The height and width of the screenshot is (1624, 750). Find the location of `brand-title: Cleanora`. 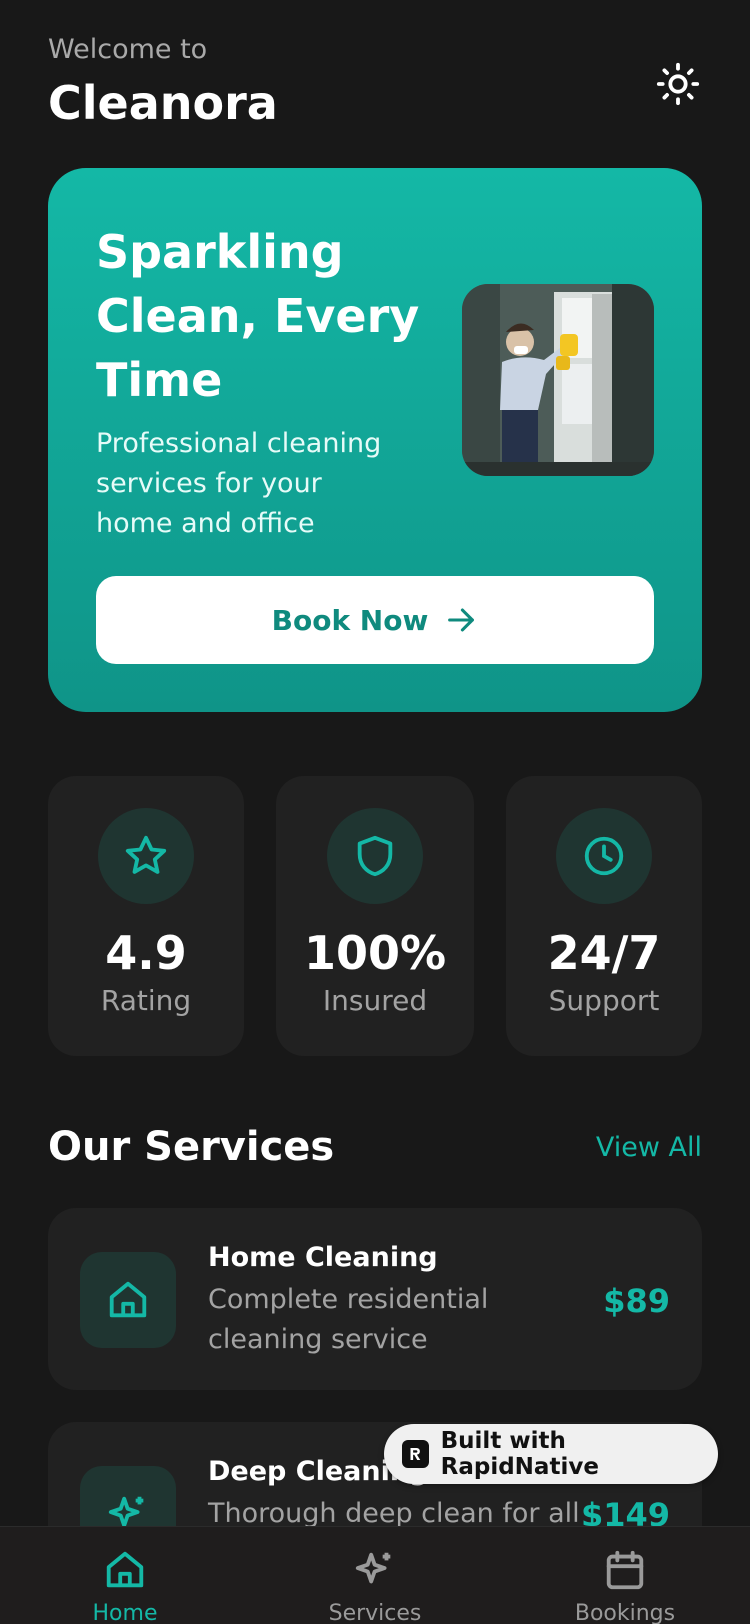

brand-title: Cleanora is located at coordinates (163, 103).